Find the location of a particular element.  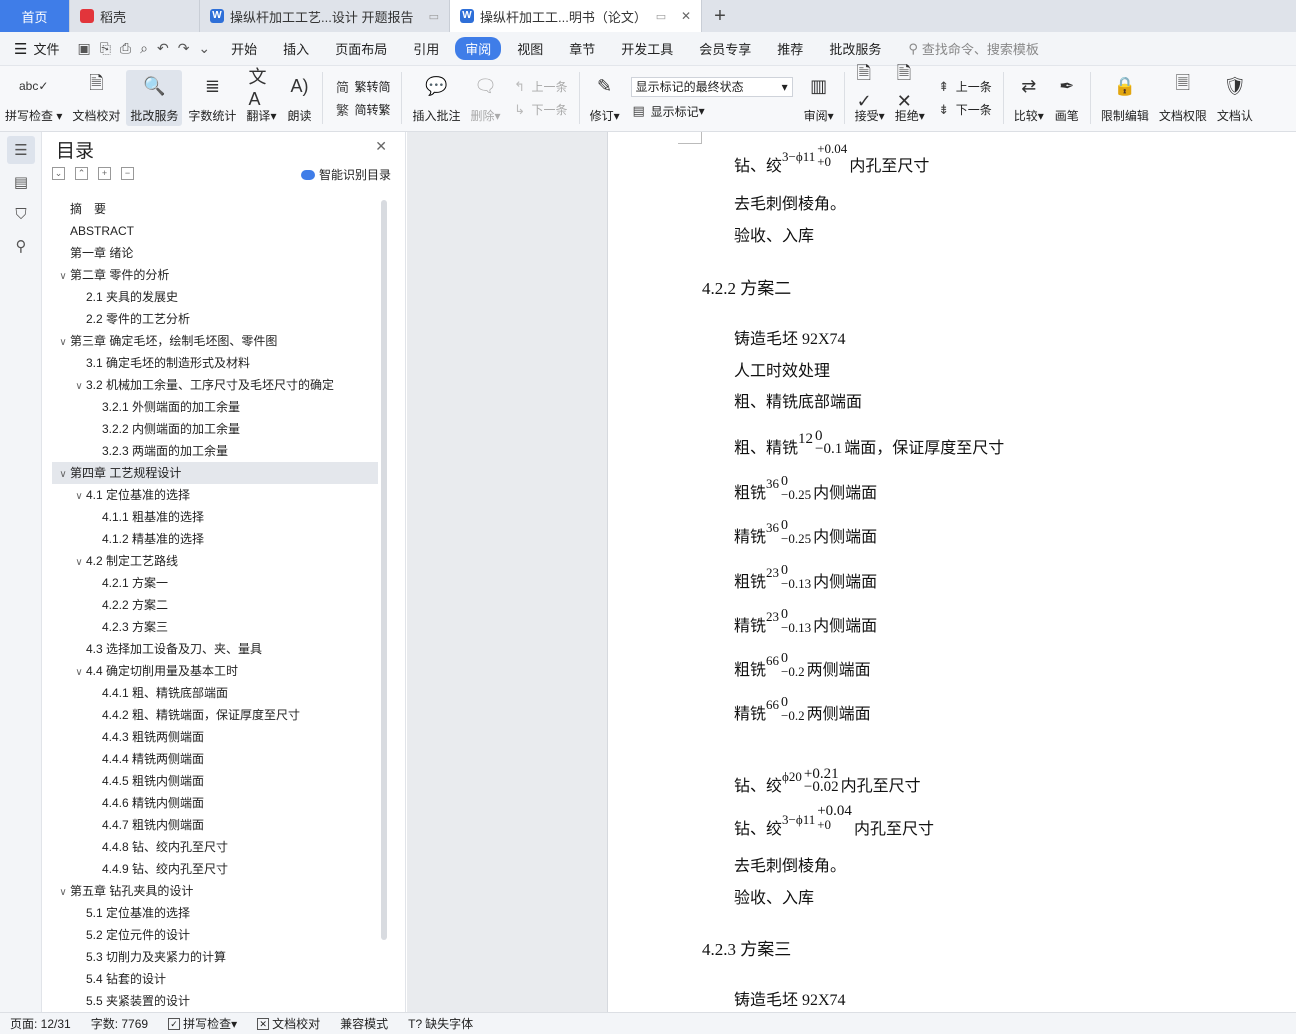

accept-button: 🗎✓ 接受▾ is located at coordinates (870, 94).